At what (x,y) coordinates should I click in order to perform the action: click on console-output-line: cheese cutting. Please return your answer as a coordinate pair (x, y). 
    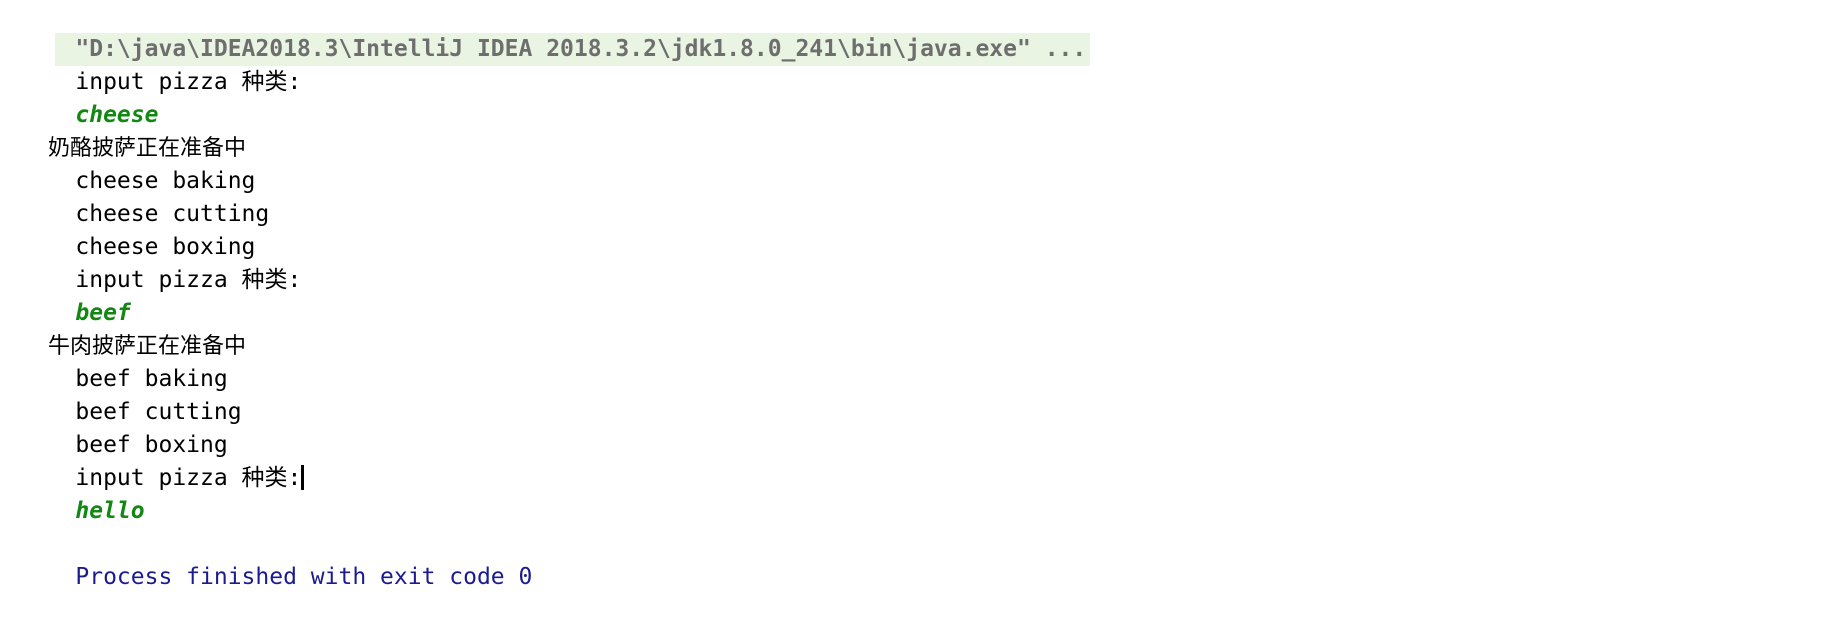
    Looking at the image, I should click on (922, 196).